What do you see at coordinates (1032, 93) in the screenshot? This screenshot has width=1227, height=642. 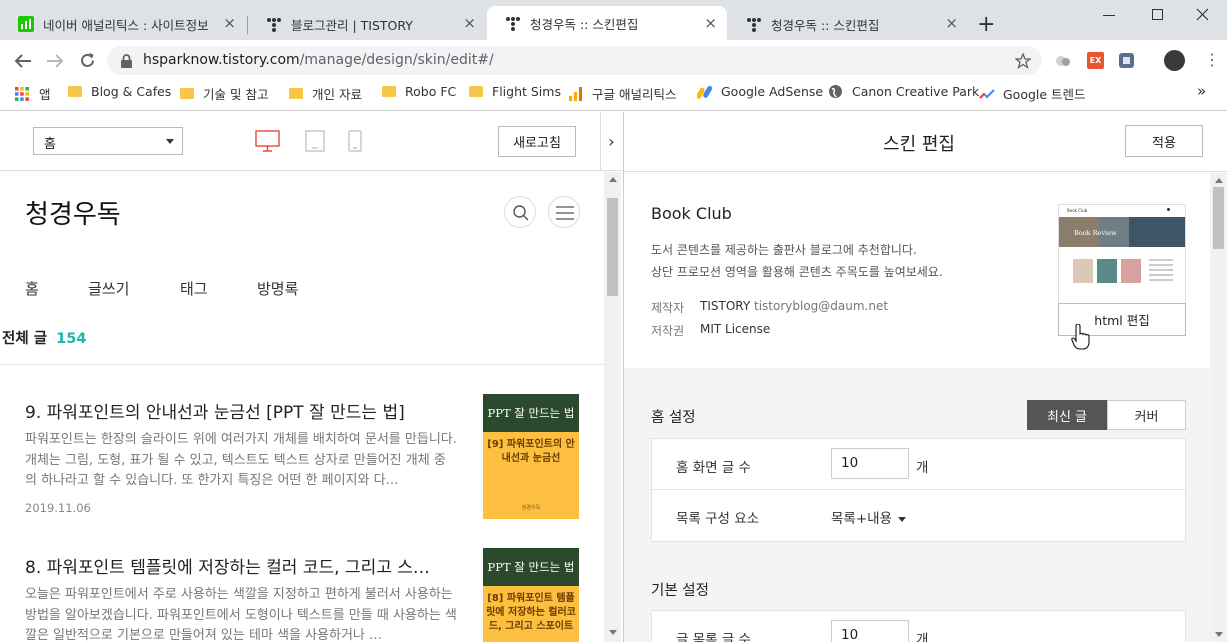 I see `bookmark-google-trends: Google 트렌드` at bounding box center [1032, 93].